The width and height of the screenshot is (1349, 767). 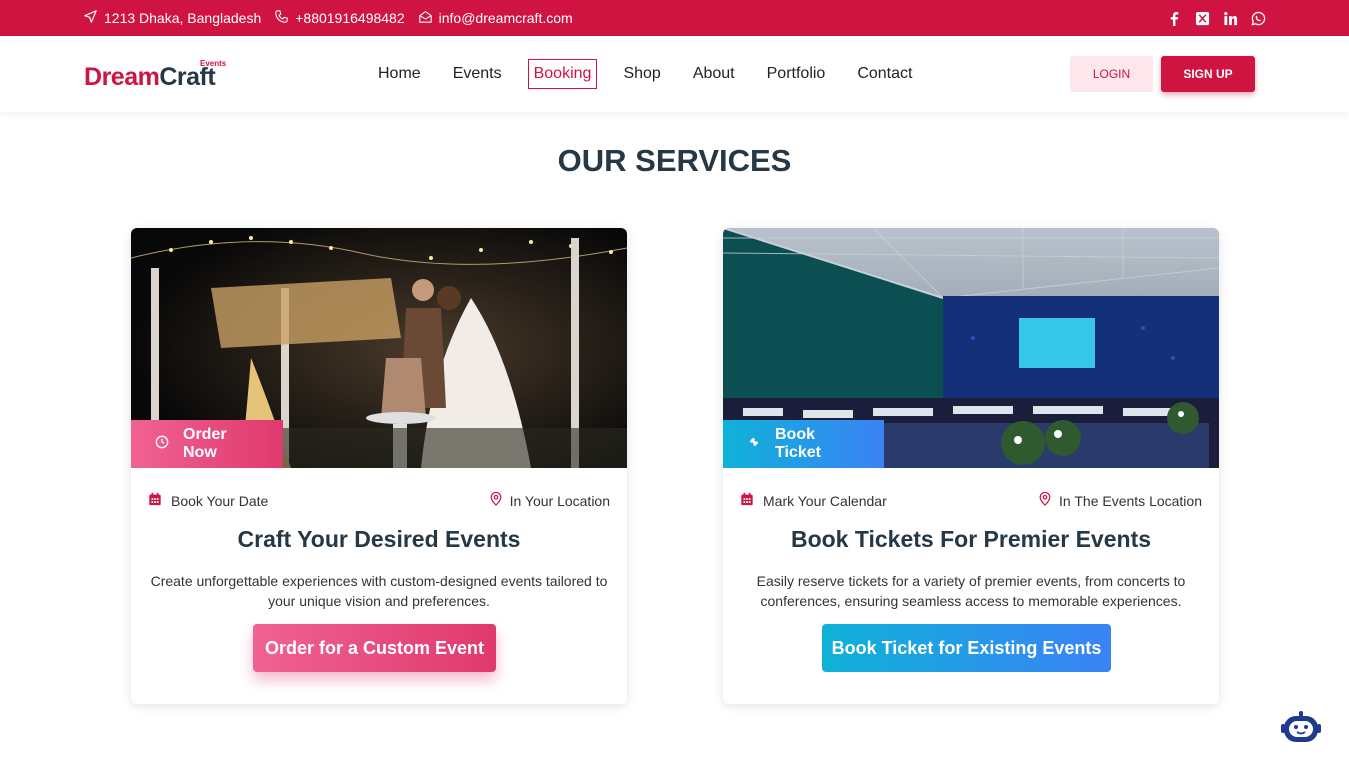 What do you see at coordinates (183, 18) in the screenshot?
I see `address-text: 1213 Dhaka, Bangladesh` at bounding box center [183, 18].